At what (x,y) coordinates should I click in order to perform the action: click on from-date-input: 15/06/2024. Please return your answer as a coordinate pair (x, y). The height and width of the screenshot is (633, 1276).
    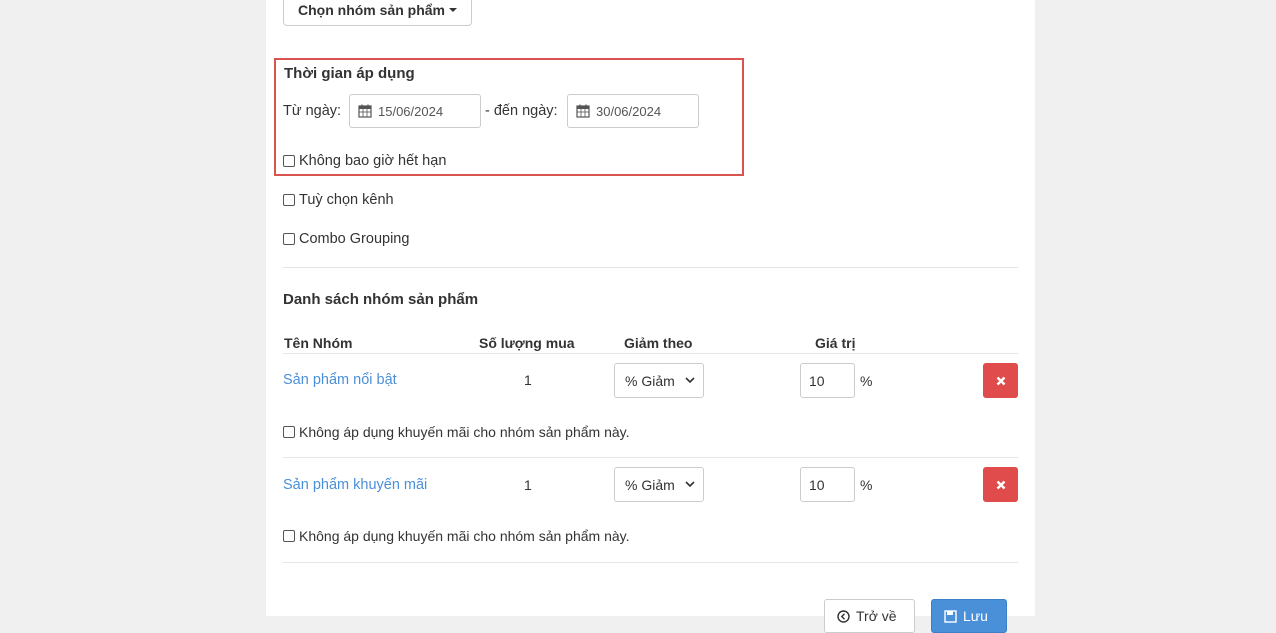
    Looking at the image, I should click on (415, 111).